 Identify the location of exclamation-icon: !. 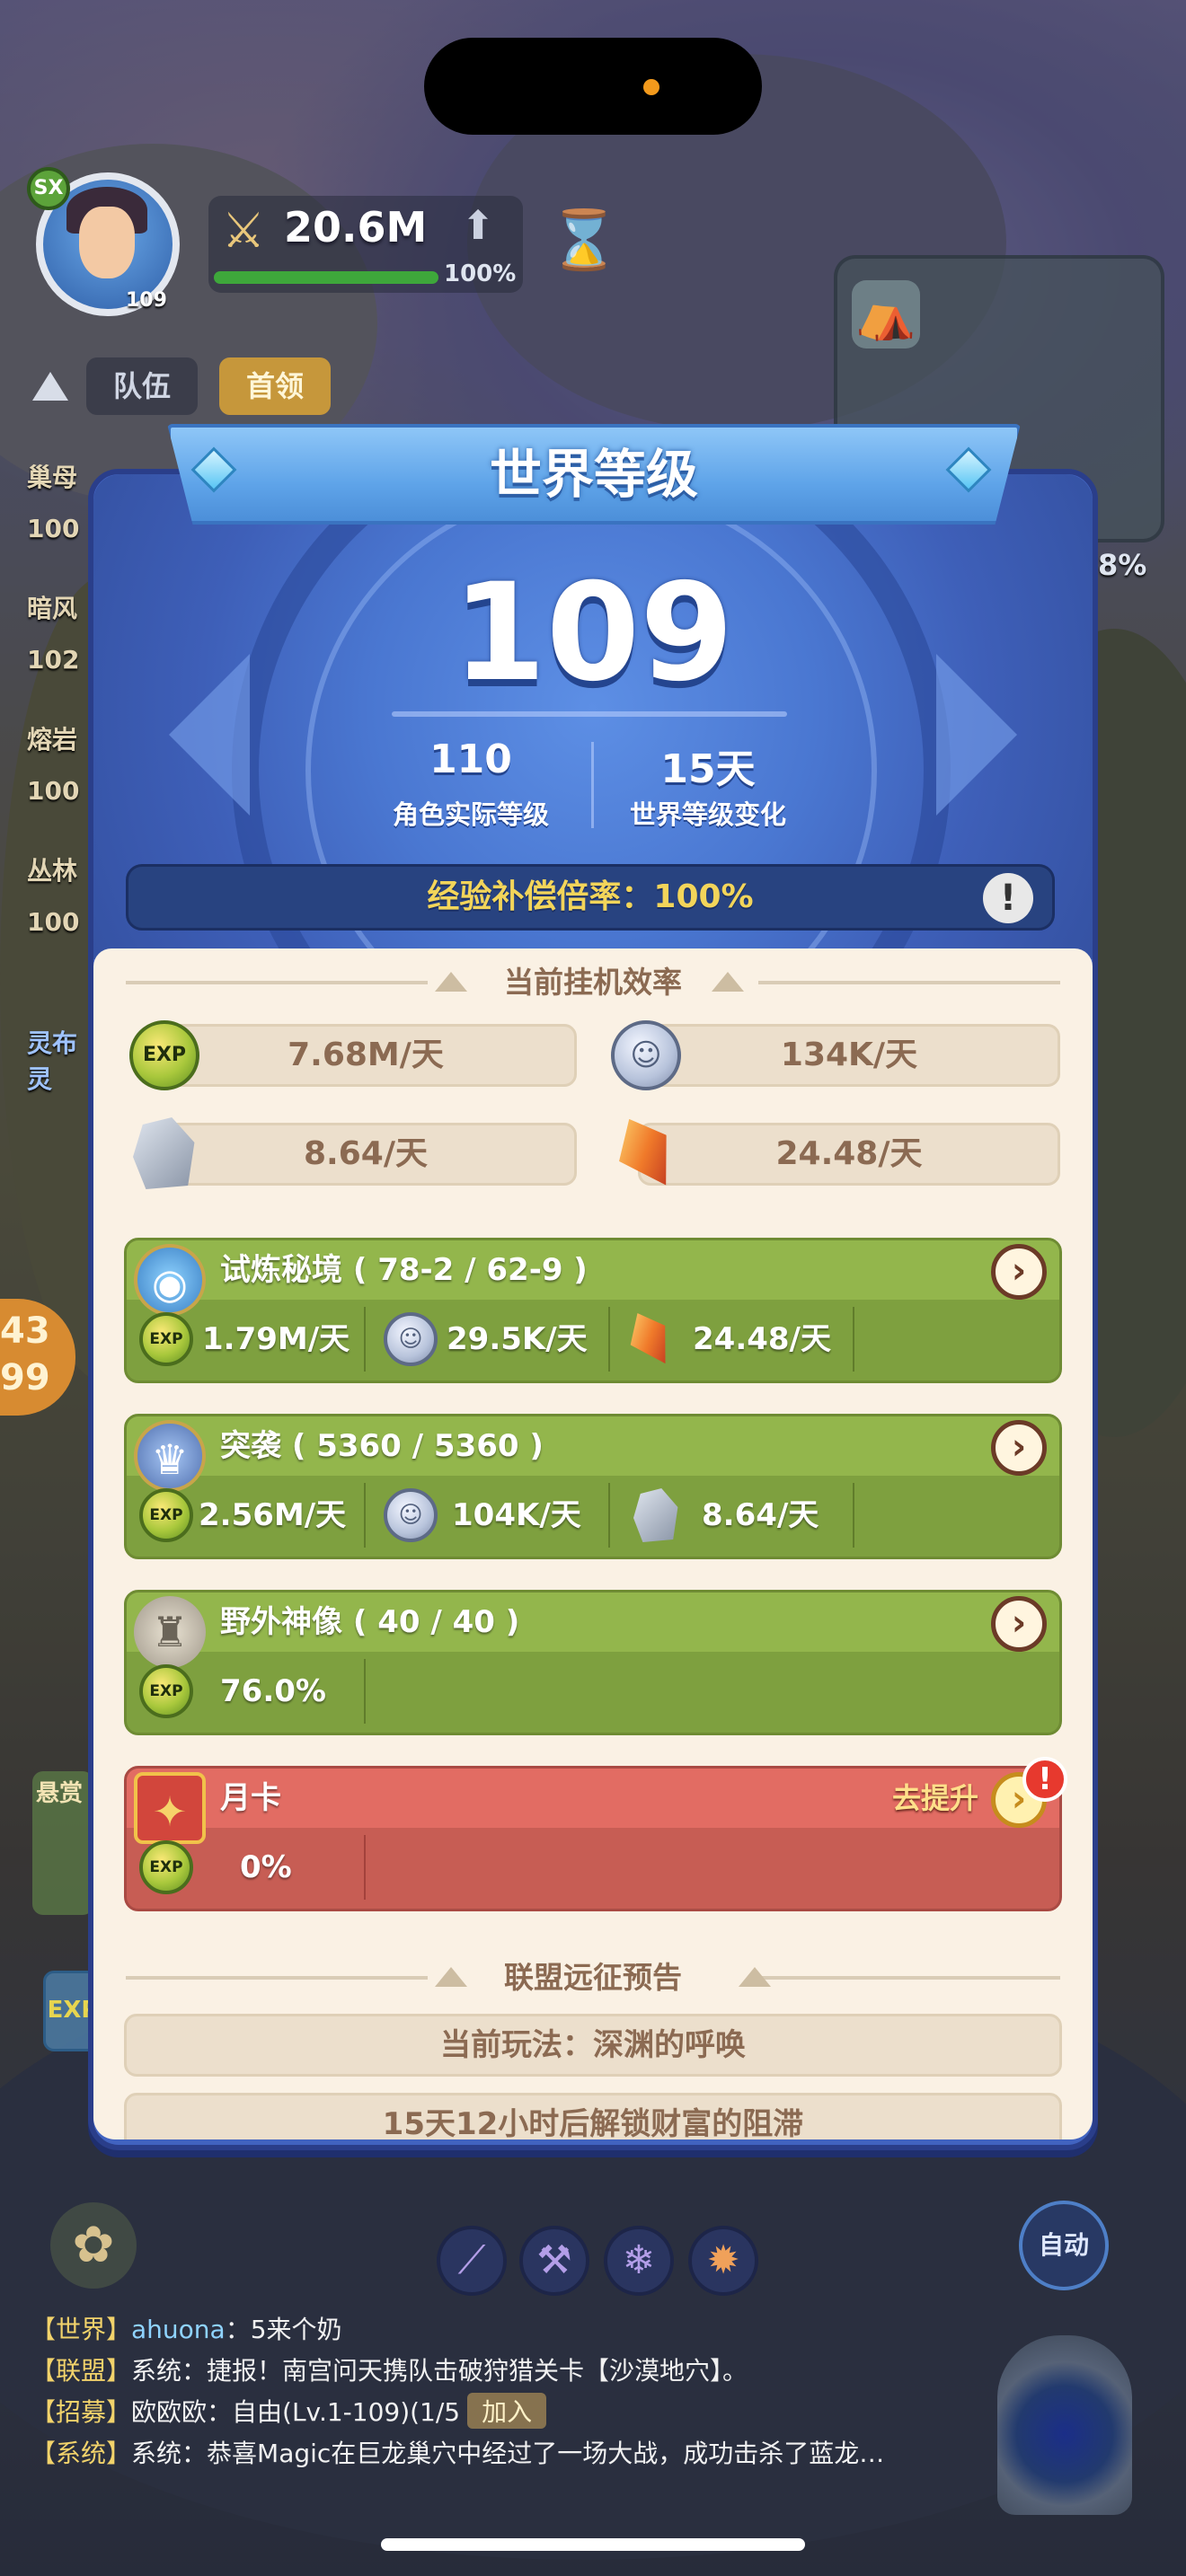
(1008, 898).